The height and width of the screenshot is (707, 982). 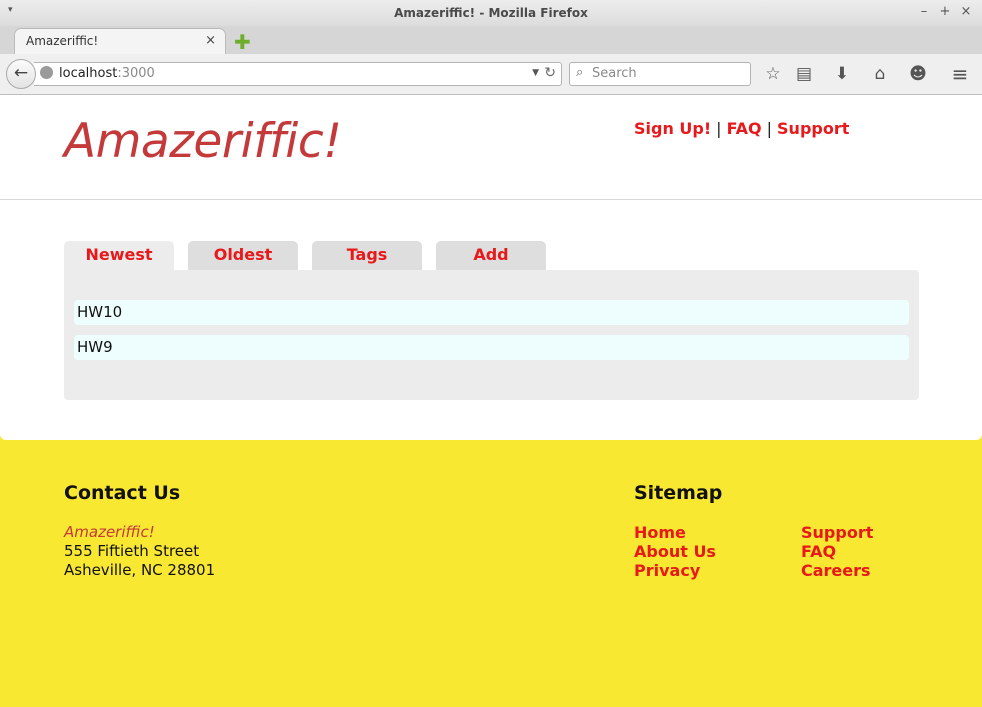 What do you see at coordinates (842, 74) in the screenshot?
I see `download-icon: ⬇` at bounding box center [842, 74].